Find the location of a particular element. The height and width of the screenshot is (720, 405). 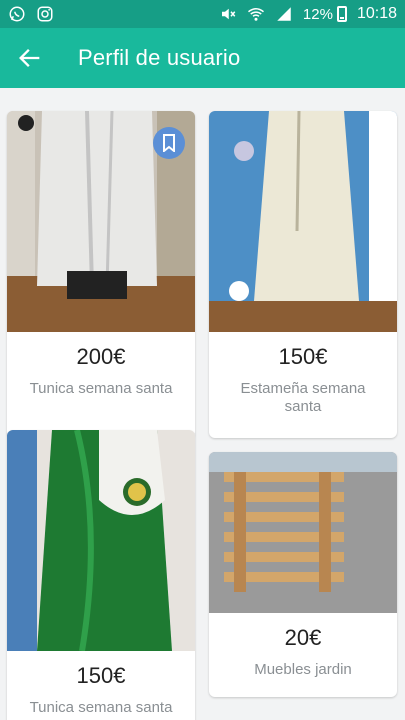

battery-percent: 12% is located at coordinates (317, 14).